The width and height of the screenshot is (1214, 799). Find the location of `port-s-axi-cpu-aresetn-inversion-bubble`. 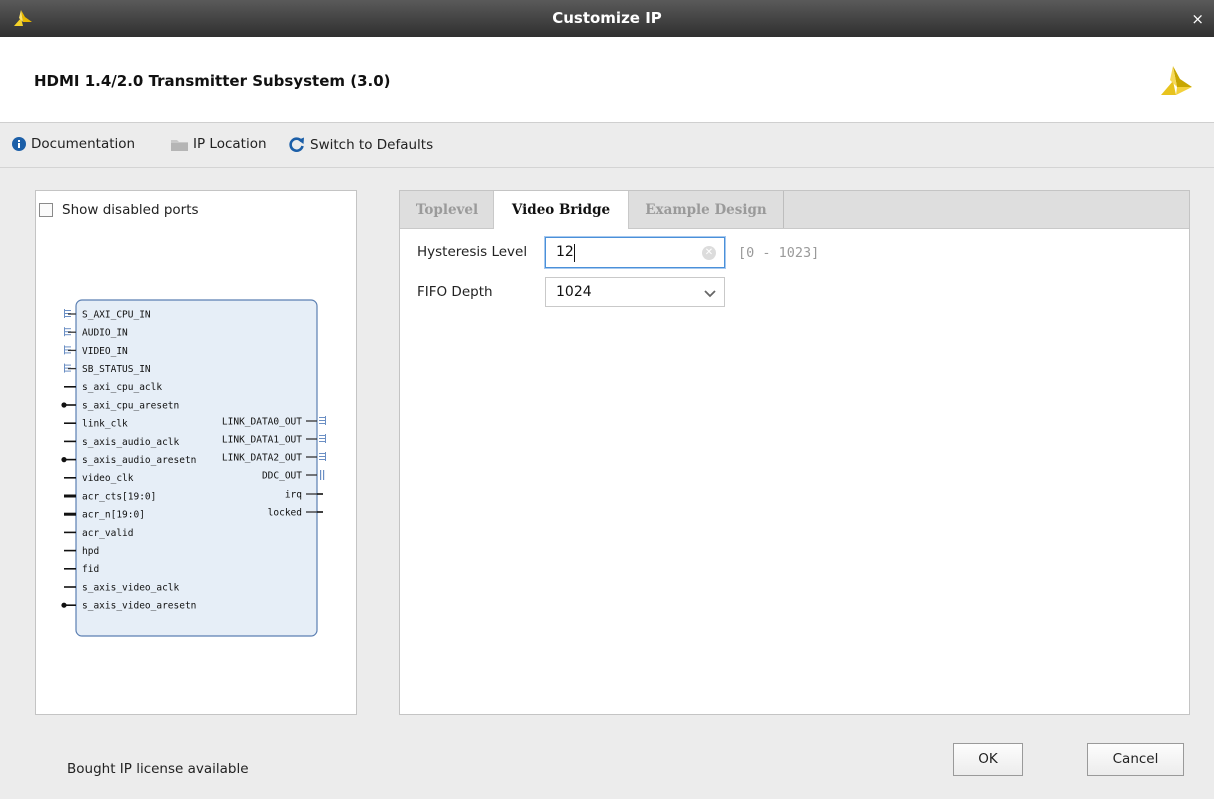

port-s-axi-cpu-aresetn-inversion-bubble is located at coordinates (64, 405).